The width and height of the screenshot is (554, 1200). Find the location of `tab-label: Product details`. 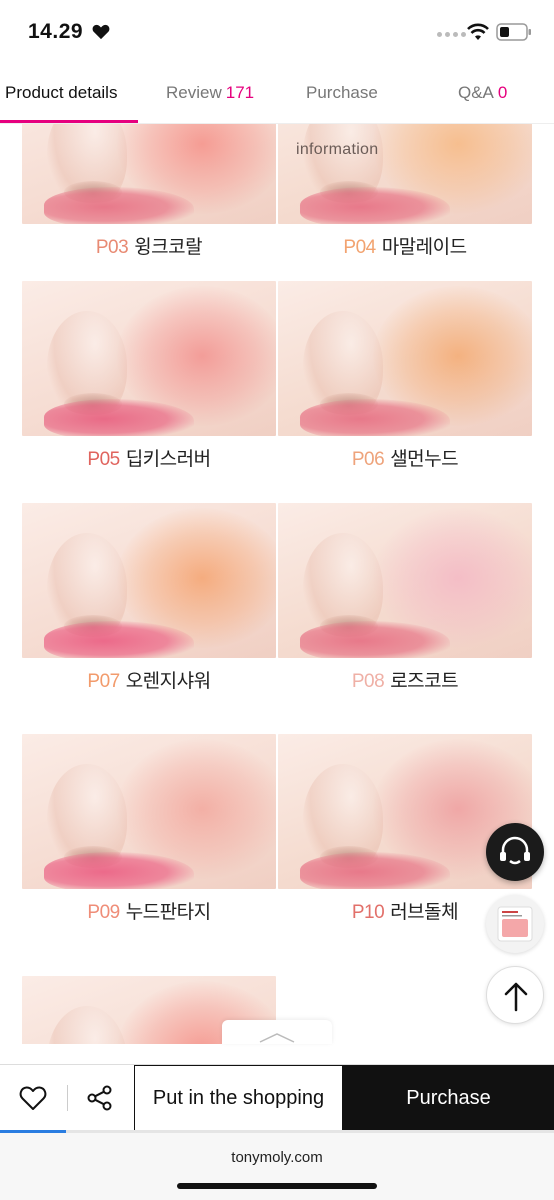

tab-label: Product details is located at coordinates (61, 92).